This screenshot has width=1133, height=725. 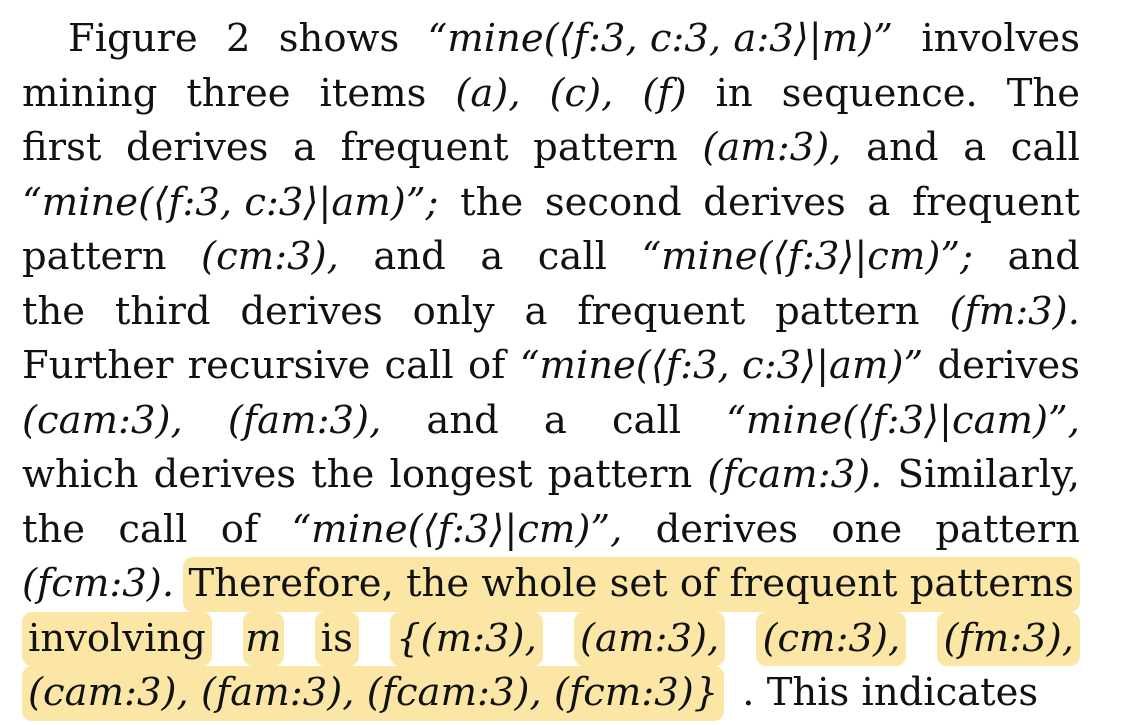 What do you see at coordinates (238, 93) in the screenshot?
I see `word: three` at bounding box center [238, 93].